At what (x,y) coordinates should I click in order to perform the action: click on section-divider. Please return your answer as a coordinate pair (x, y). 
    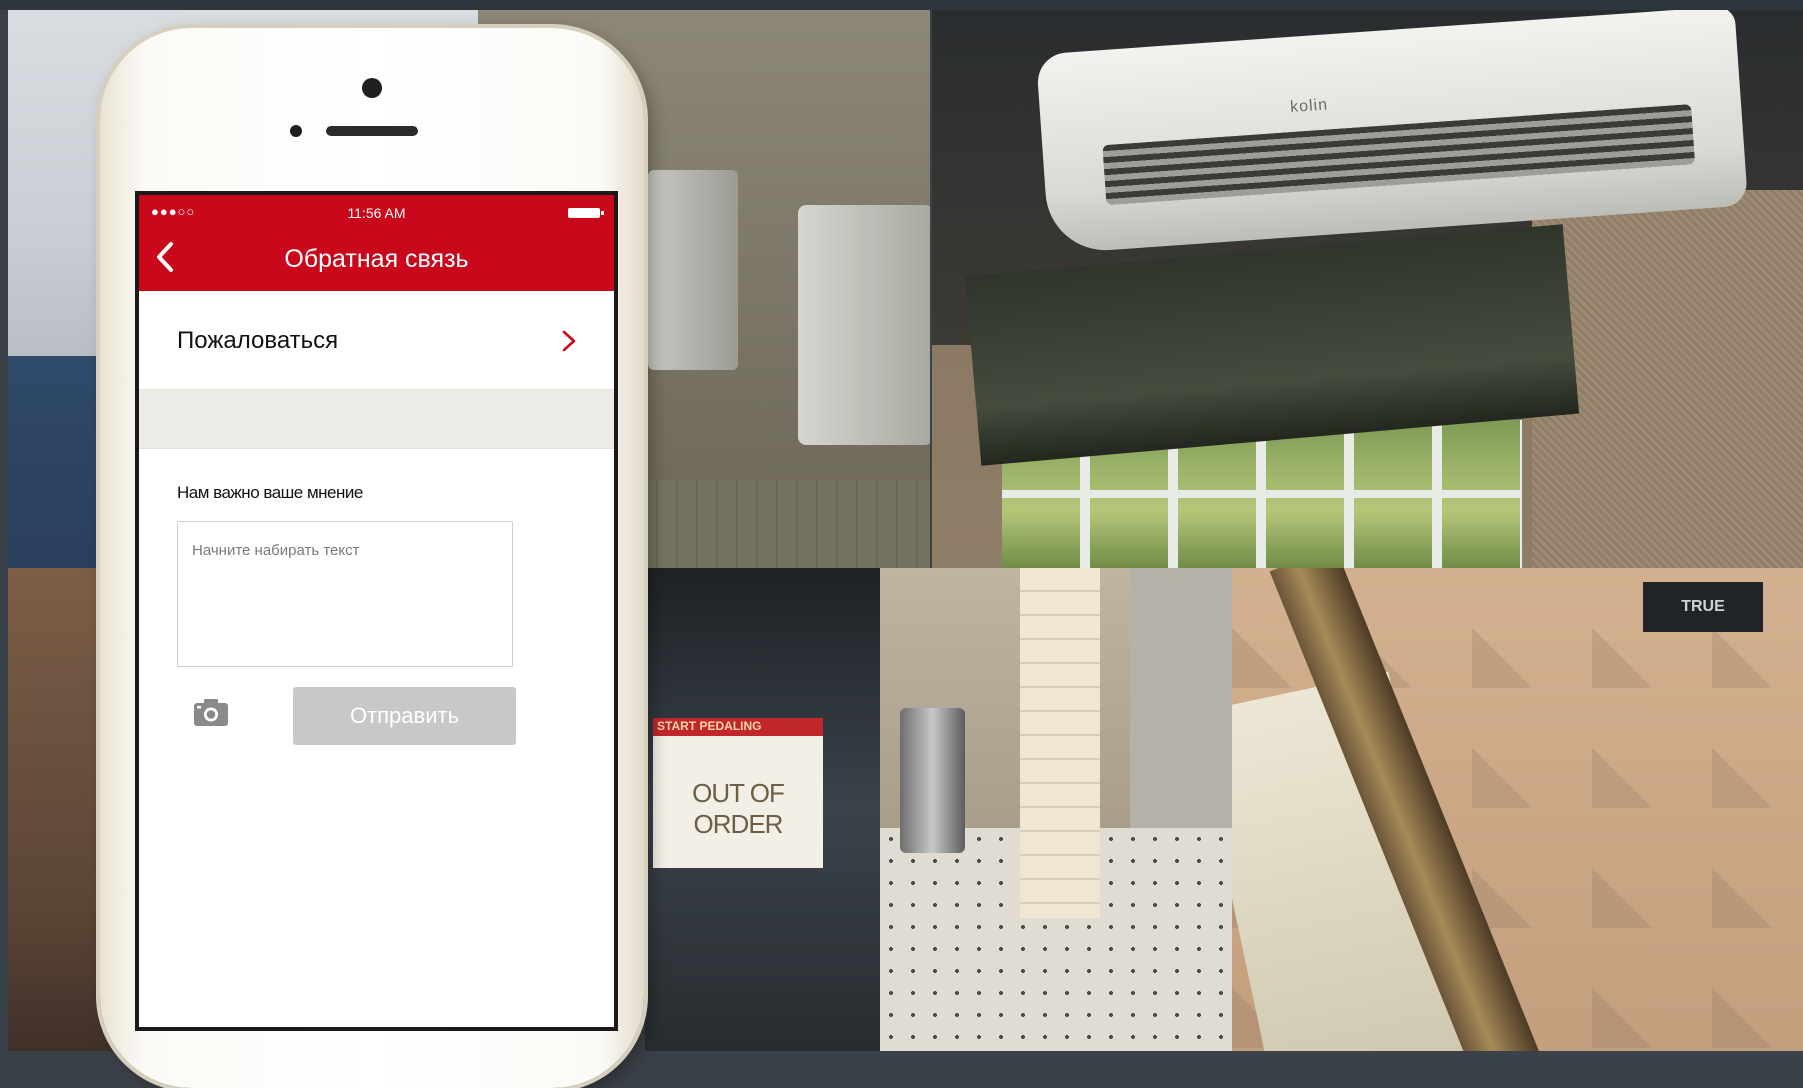
    Looking at the image, I should click on (376, 419).